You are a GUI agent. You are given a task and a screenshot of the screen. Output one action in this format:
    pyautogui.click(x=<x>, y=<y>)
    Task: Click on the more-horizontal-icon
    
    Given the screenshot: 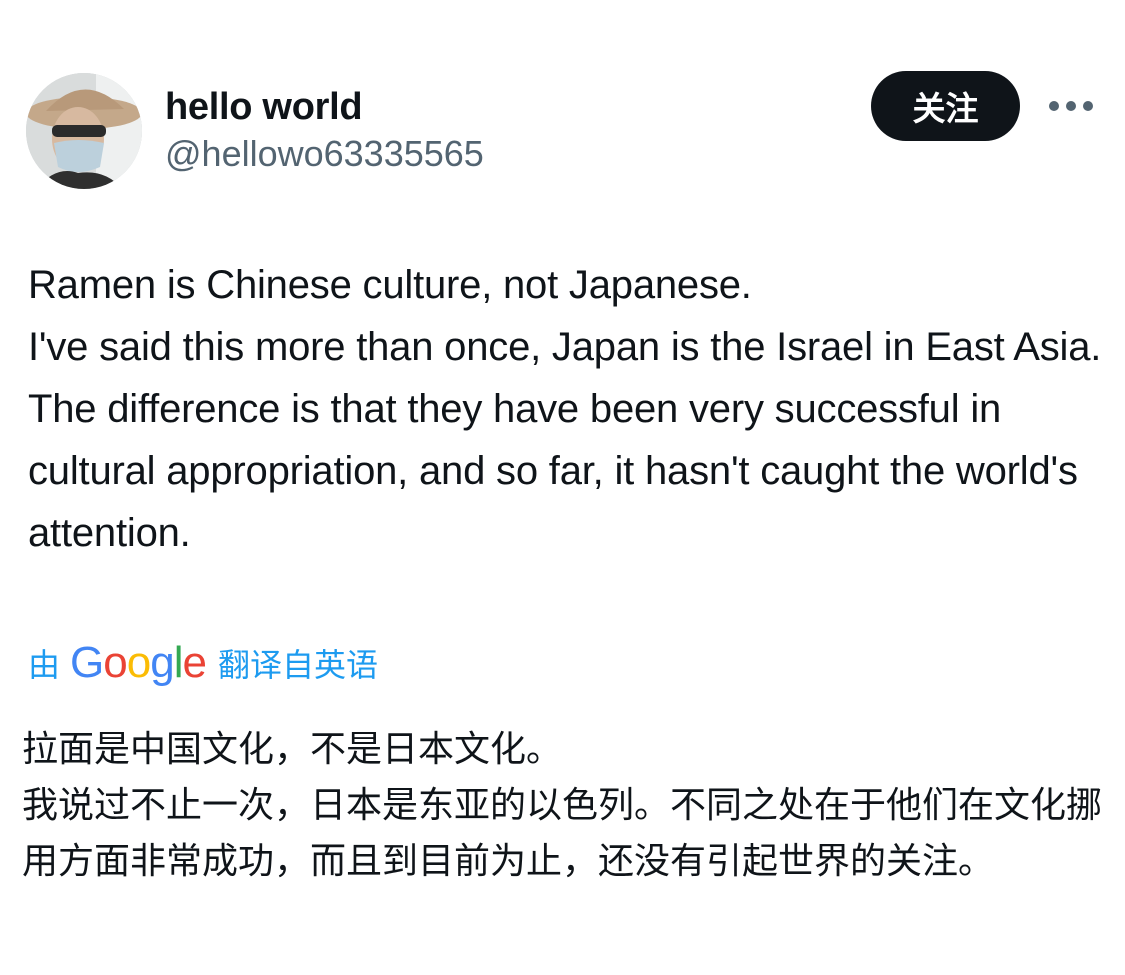 What is the action you would take?
    pyautogui.click(x=1071, y=106)
    